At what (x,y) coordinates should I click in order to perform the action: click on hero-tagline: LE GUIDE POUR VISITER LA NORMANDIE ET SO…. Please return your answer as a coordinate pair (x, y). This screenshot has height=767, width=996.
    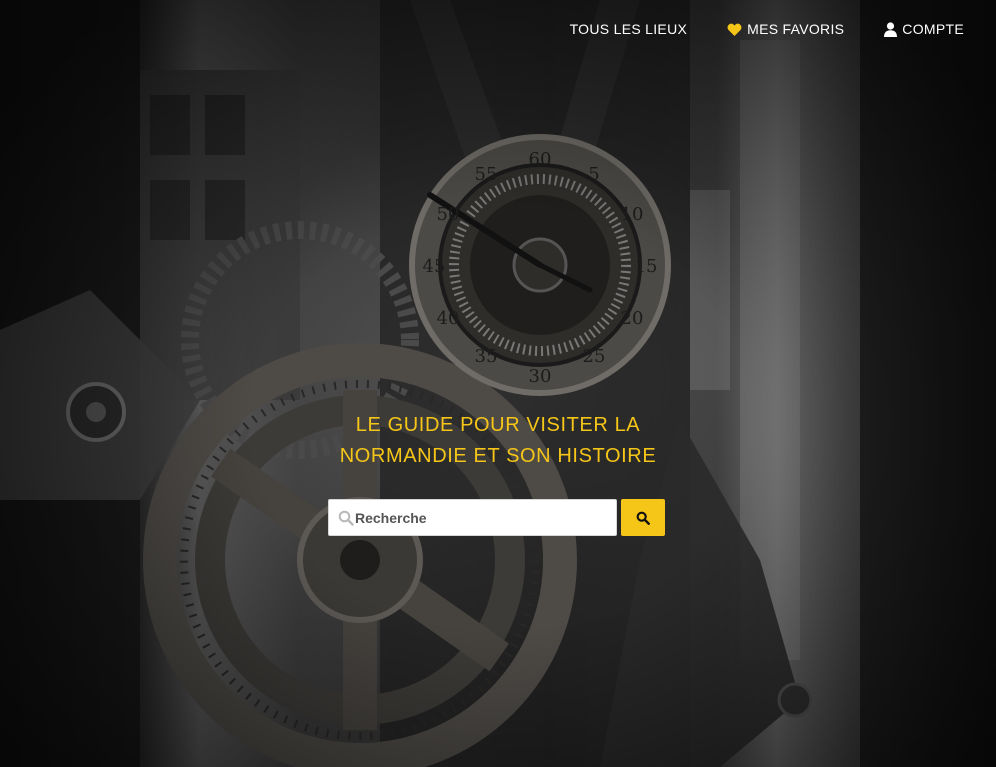
    Looking at the image, I should click on (498, 441).